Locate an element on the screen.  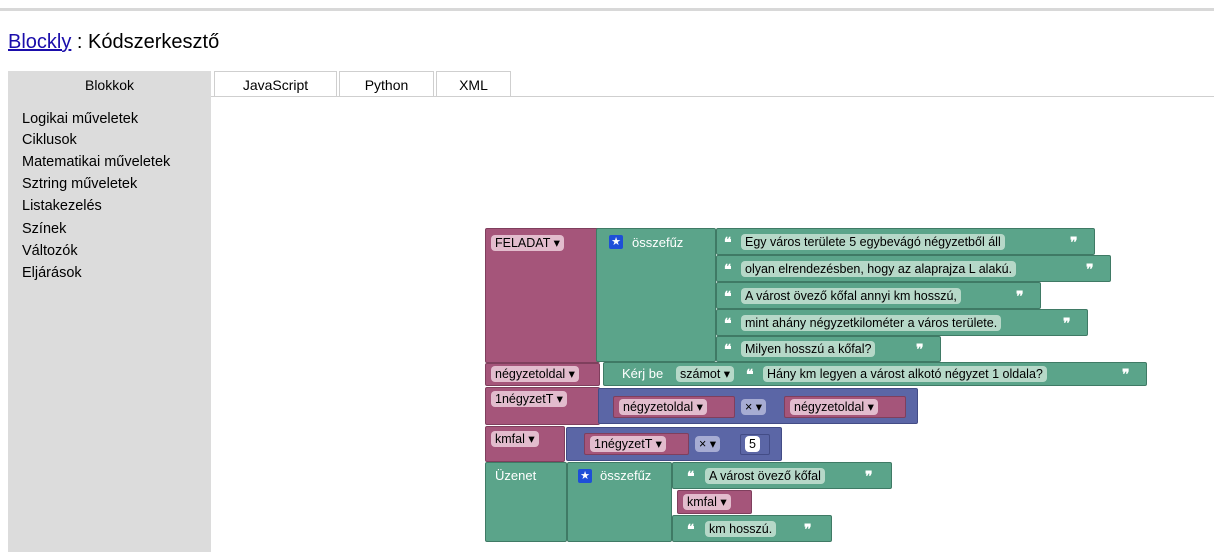
tab-bar: Blokkok JavaScript Python XML is located at coordinates (607, 84).